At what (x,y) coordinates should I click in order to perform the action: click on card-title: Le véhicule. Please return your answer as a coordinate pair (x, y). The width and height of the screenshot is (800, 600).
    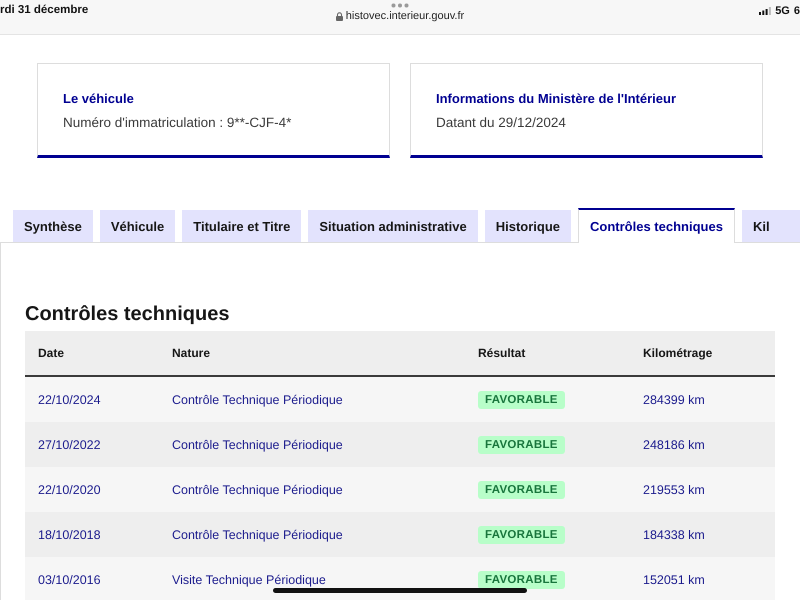
    Looking at the image, I should click on (99, 98).